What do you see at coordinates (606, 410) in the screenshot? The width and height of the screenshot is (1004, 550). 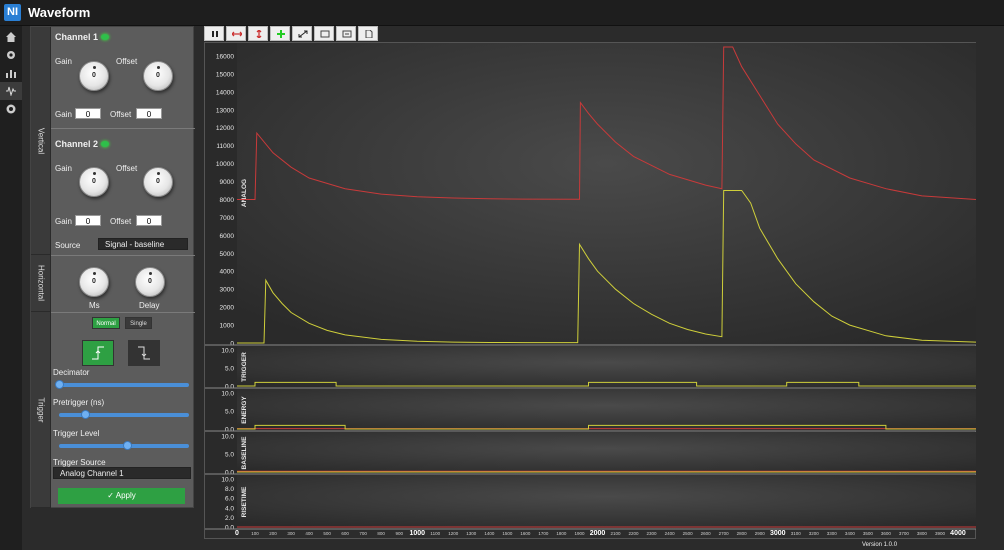 I see `panel-energy-background` at bounding box center [606, 410].